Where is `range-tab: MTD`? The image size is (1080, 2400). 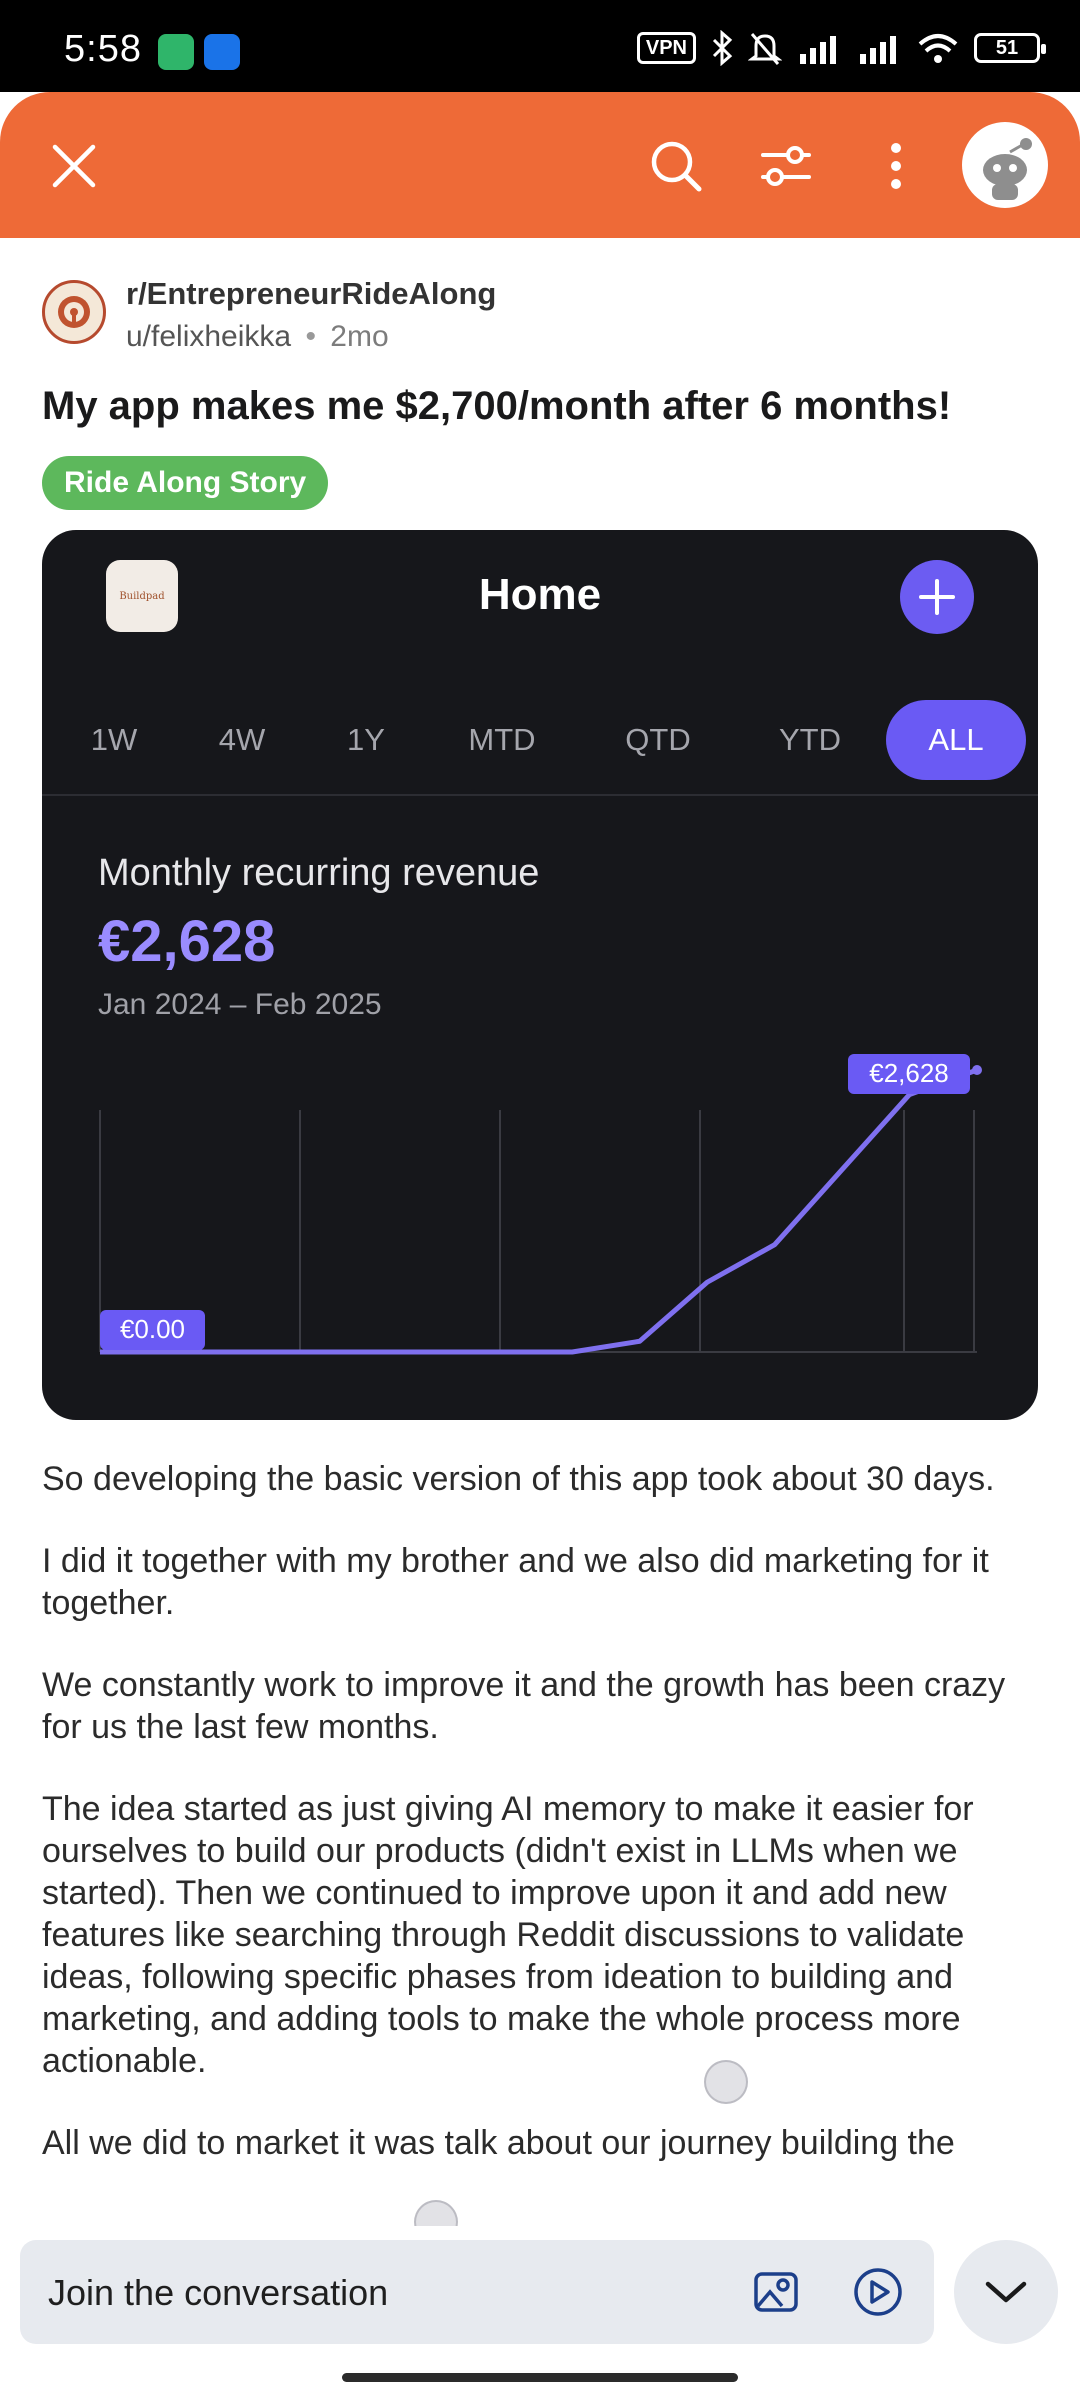 range-tab: MTD is located at coordinates (502, 739).